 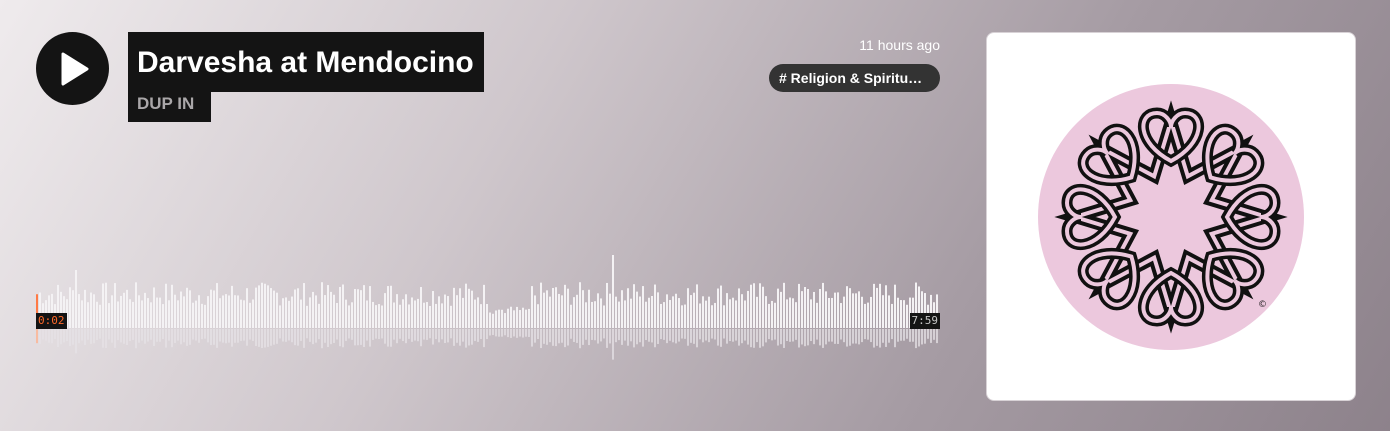 I want to click on artwork-copyright: ©, so click(x=1262, y=305).